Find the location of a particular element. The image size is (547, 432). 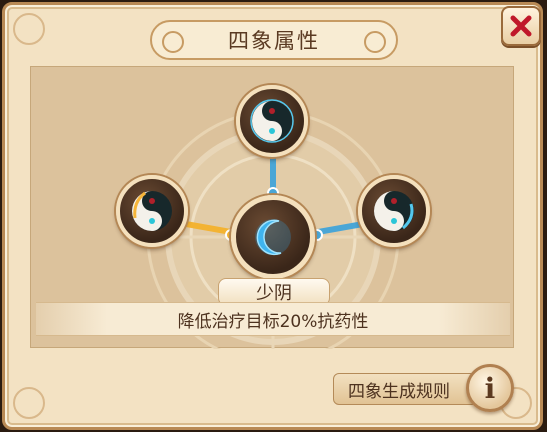

close-button is located at coordinates (521, 26).